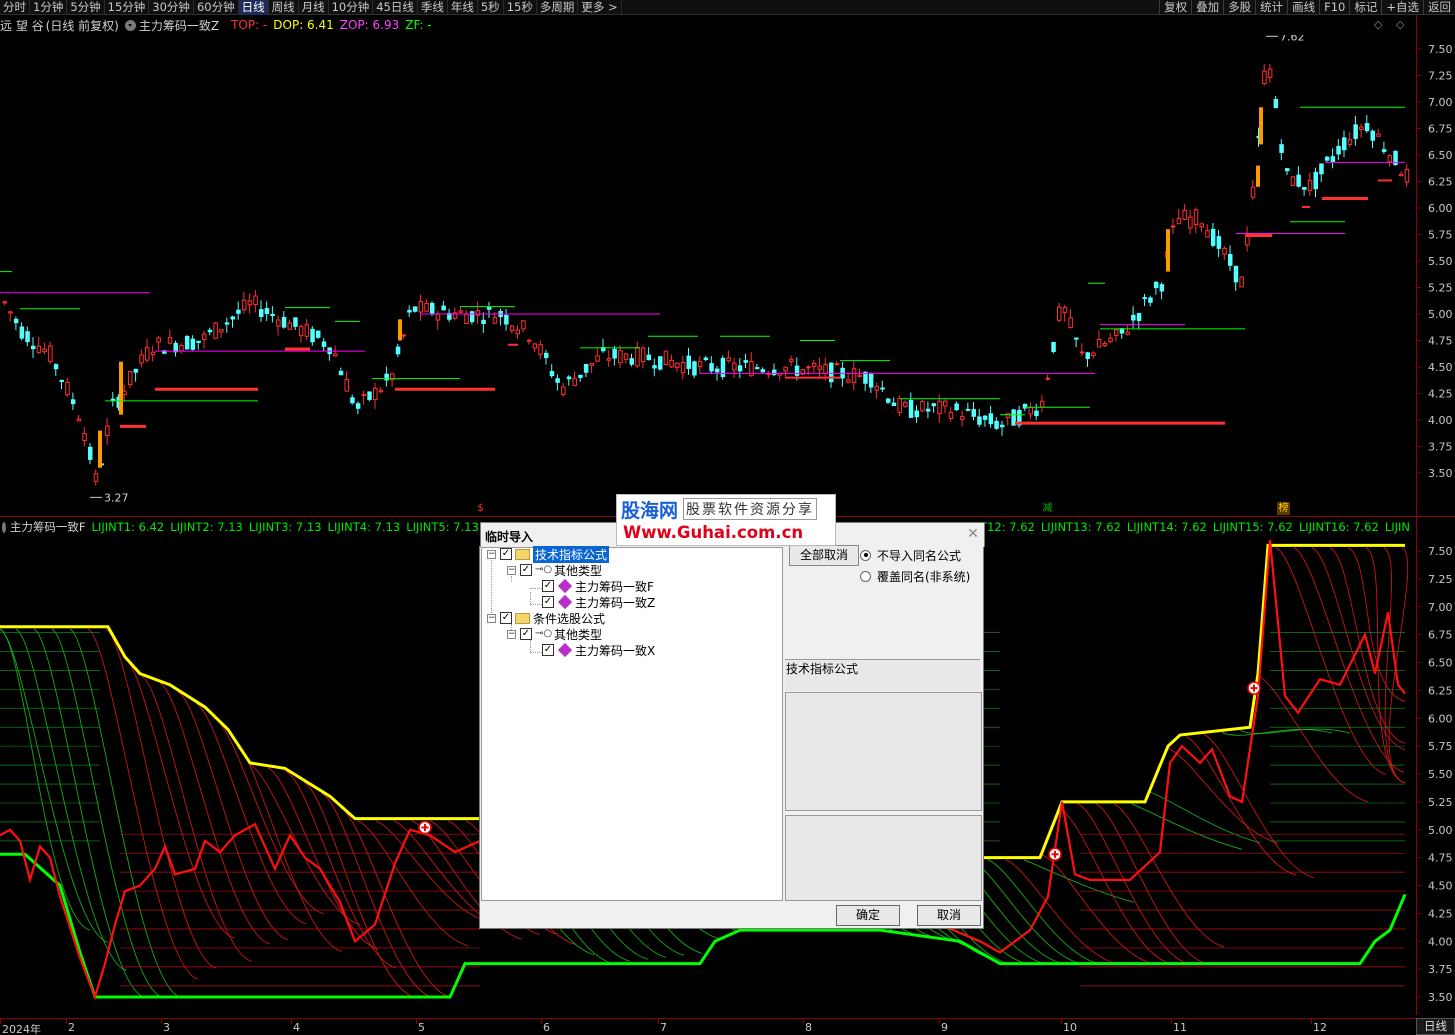  I want to click on cancel-button: 取消, so click(949, 915).